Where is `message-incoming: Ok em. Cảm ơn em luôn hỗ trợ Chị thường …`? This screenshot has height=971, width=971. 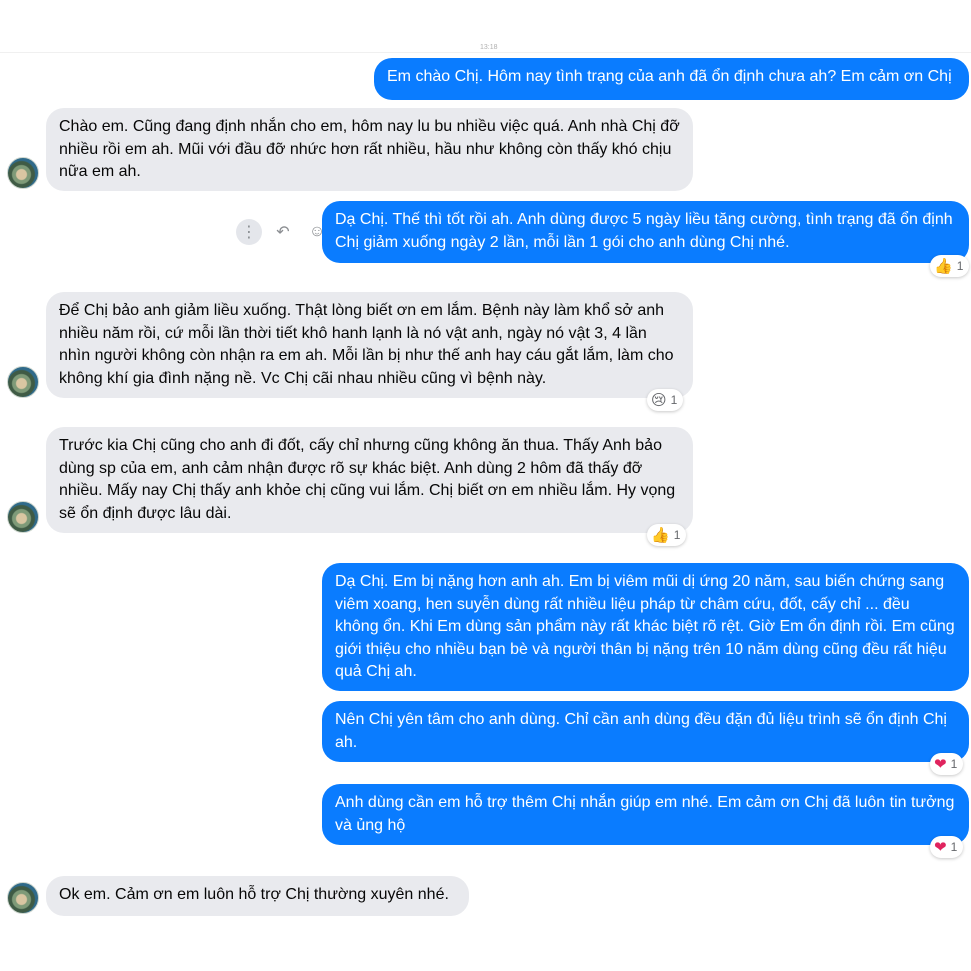 message-incoming: Ok em. Cảm ơn em luôn hỗ trợ Chị thường … is located at coordinates (257, 896).